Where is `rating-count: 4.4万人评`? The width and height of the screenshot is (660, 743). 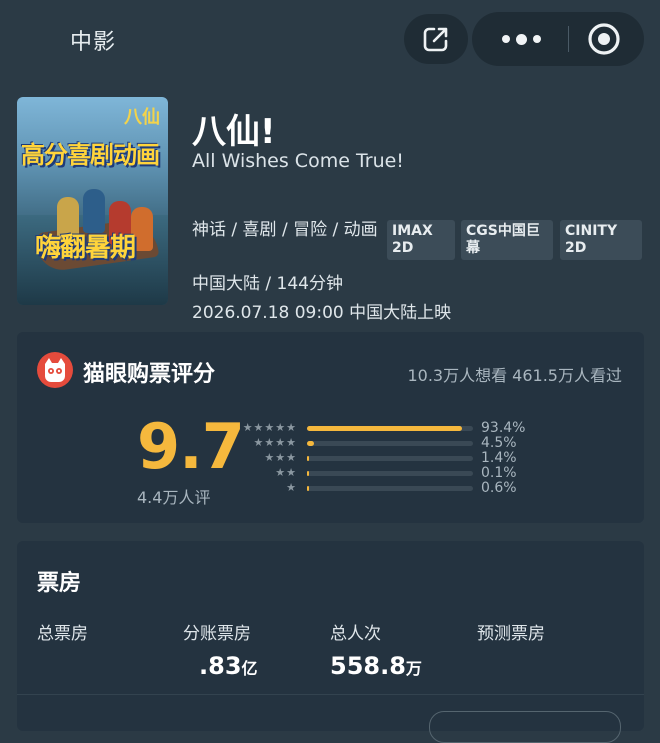
rating-count: 4.4万人评 is located at coordinates (174, 497).